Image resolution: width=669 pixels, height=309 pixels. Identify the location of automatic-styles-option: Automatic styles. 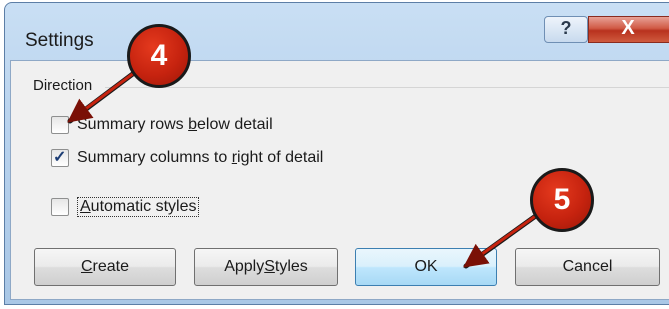
(125, 207).